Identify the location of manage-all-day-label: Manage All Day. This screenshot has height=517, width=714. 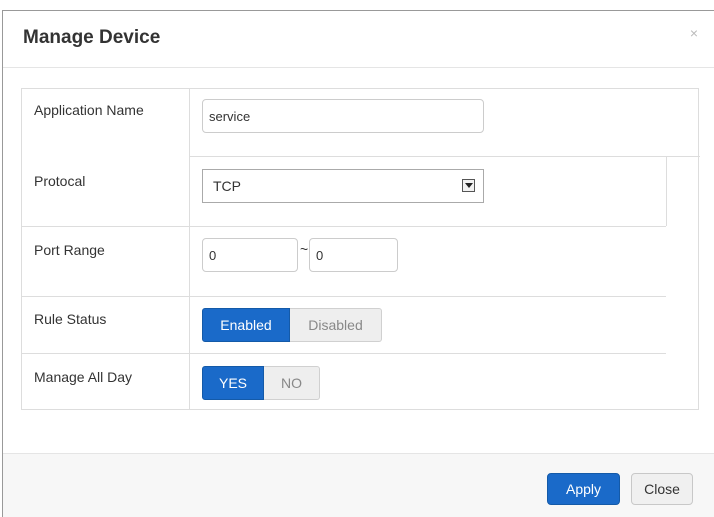
(83, 377).